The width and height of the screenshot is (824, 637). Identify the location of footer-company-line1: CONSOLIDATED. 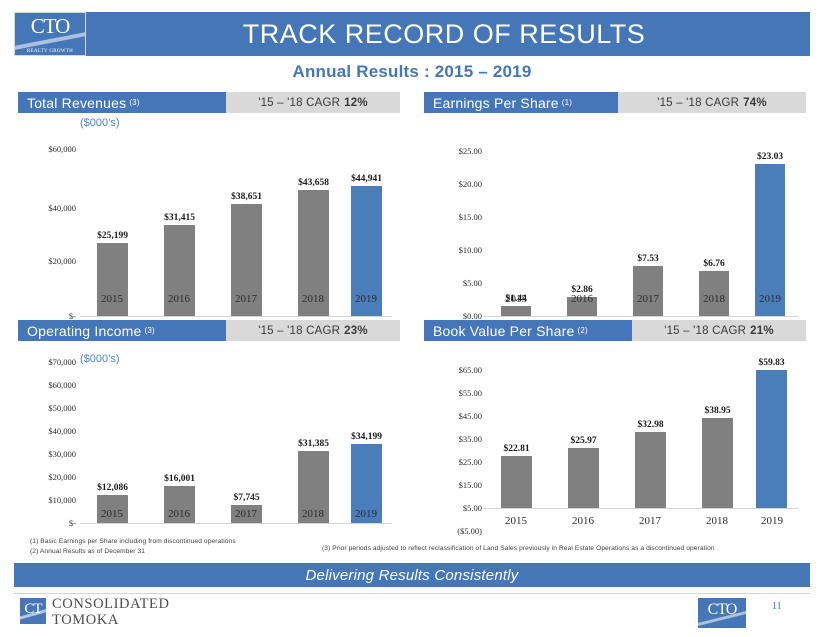
(111, 604).